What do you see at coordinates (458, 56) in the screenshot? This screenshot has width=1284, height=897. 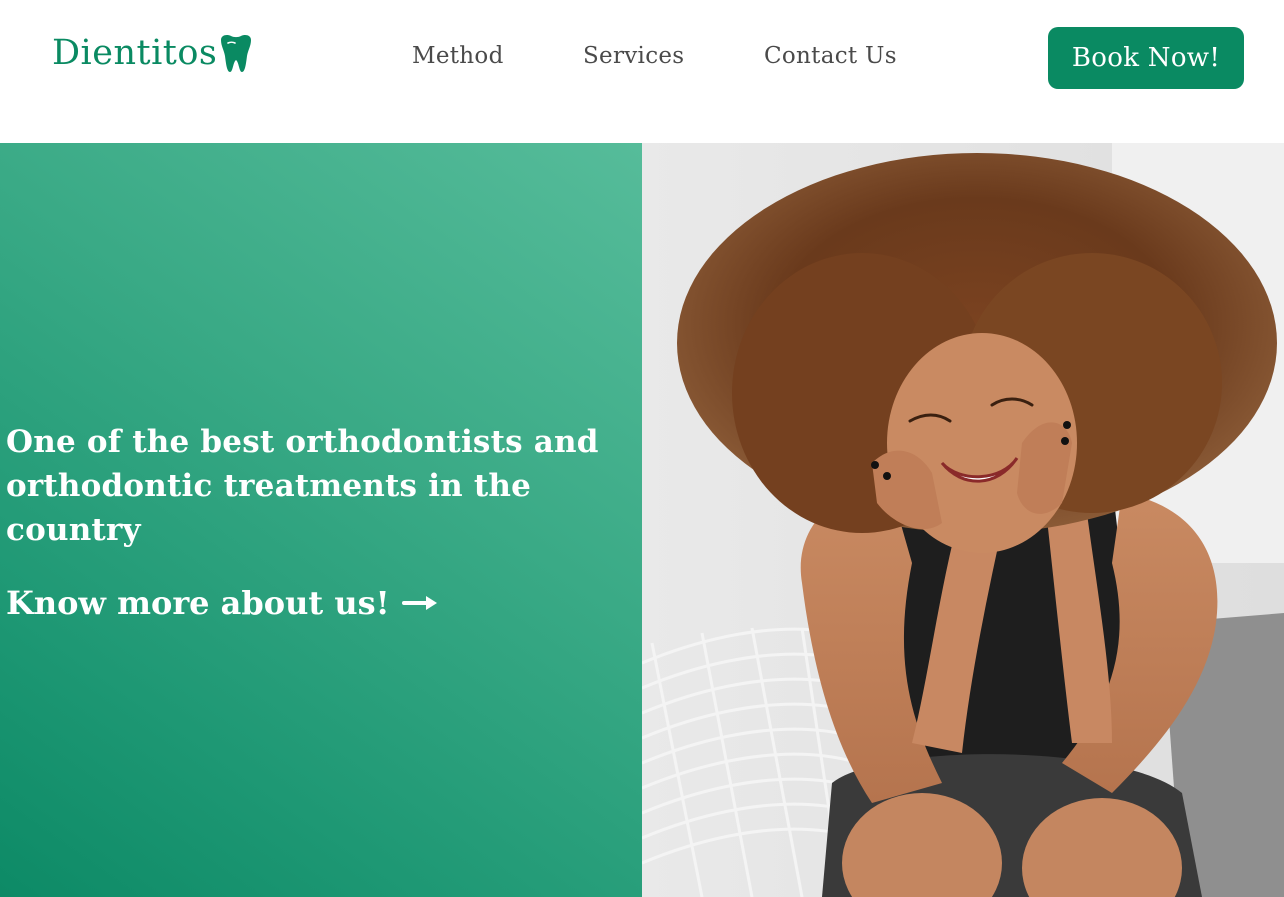 I see `nav-item-method: Method` at bounding box center [458, 56].